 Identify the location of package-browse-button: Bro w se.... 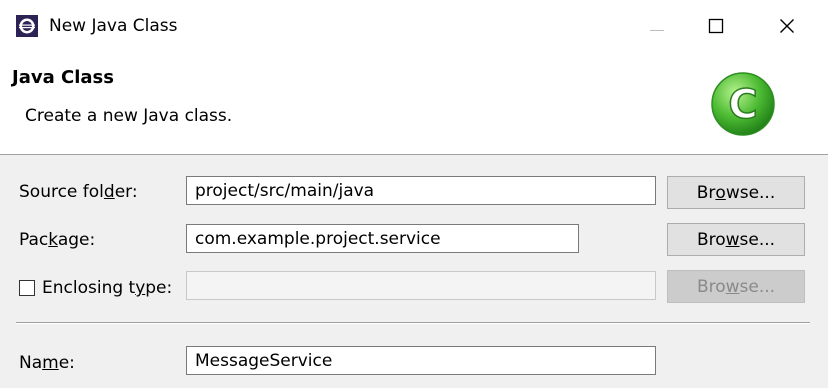
(736, 239).